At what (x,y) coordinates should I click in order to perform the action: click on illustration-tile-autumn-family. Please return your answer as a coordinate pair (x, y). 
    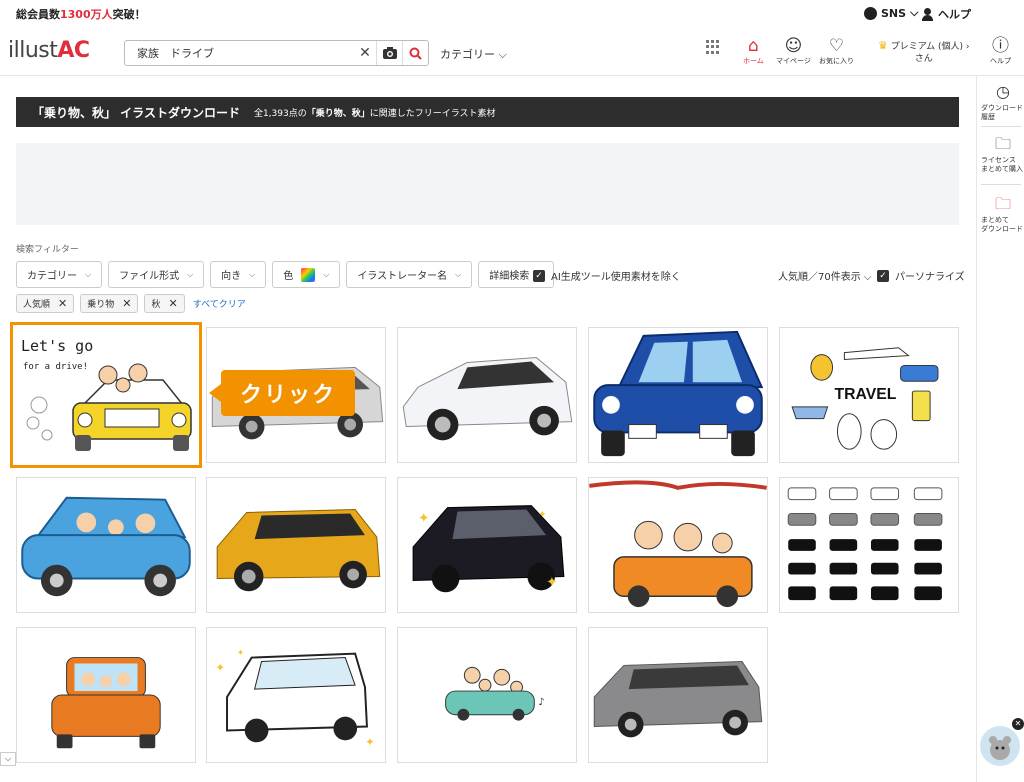
    Looking at the image, I should click on (678, 545).